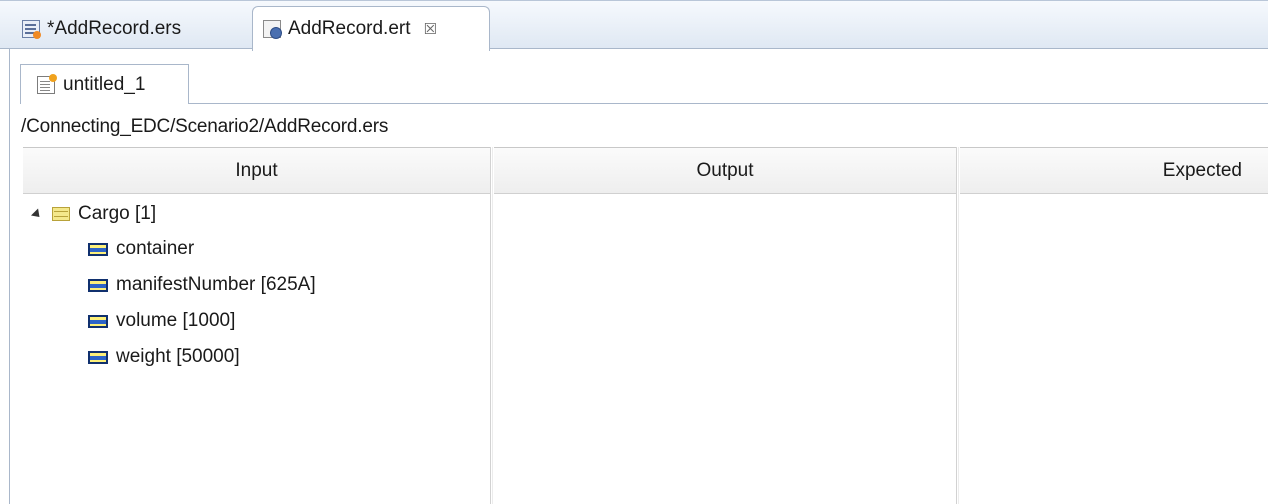 The height and width of the screenshot is (504, 1268). What do you see at coordinates (155, 248) in the screenshot?
I see `tree-node-label: container` at bounding box center [155, 248].